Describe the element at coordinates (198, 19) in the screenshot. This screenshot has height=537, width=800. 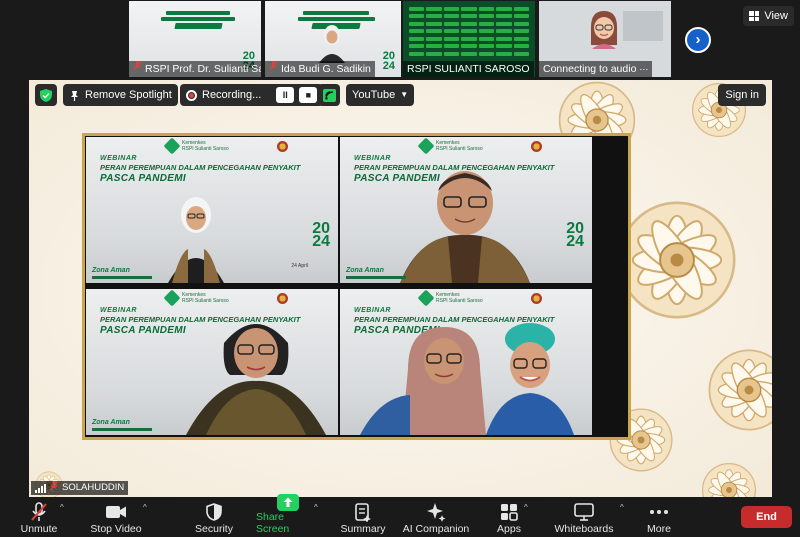
I see `slide-title-mini` at that location.